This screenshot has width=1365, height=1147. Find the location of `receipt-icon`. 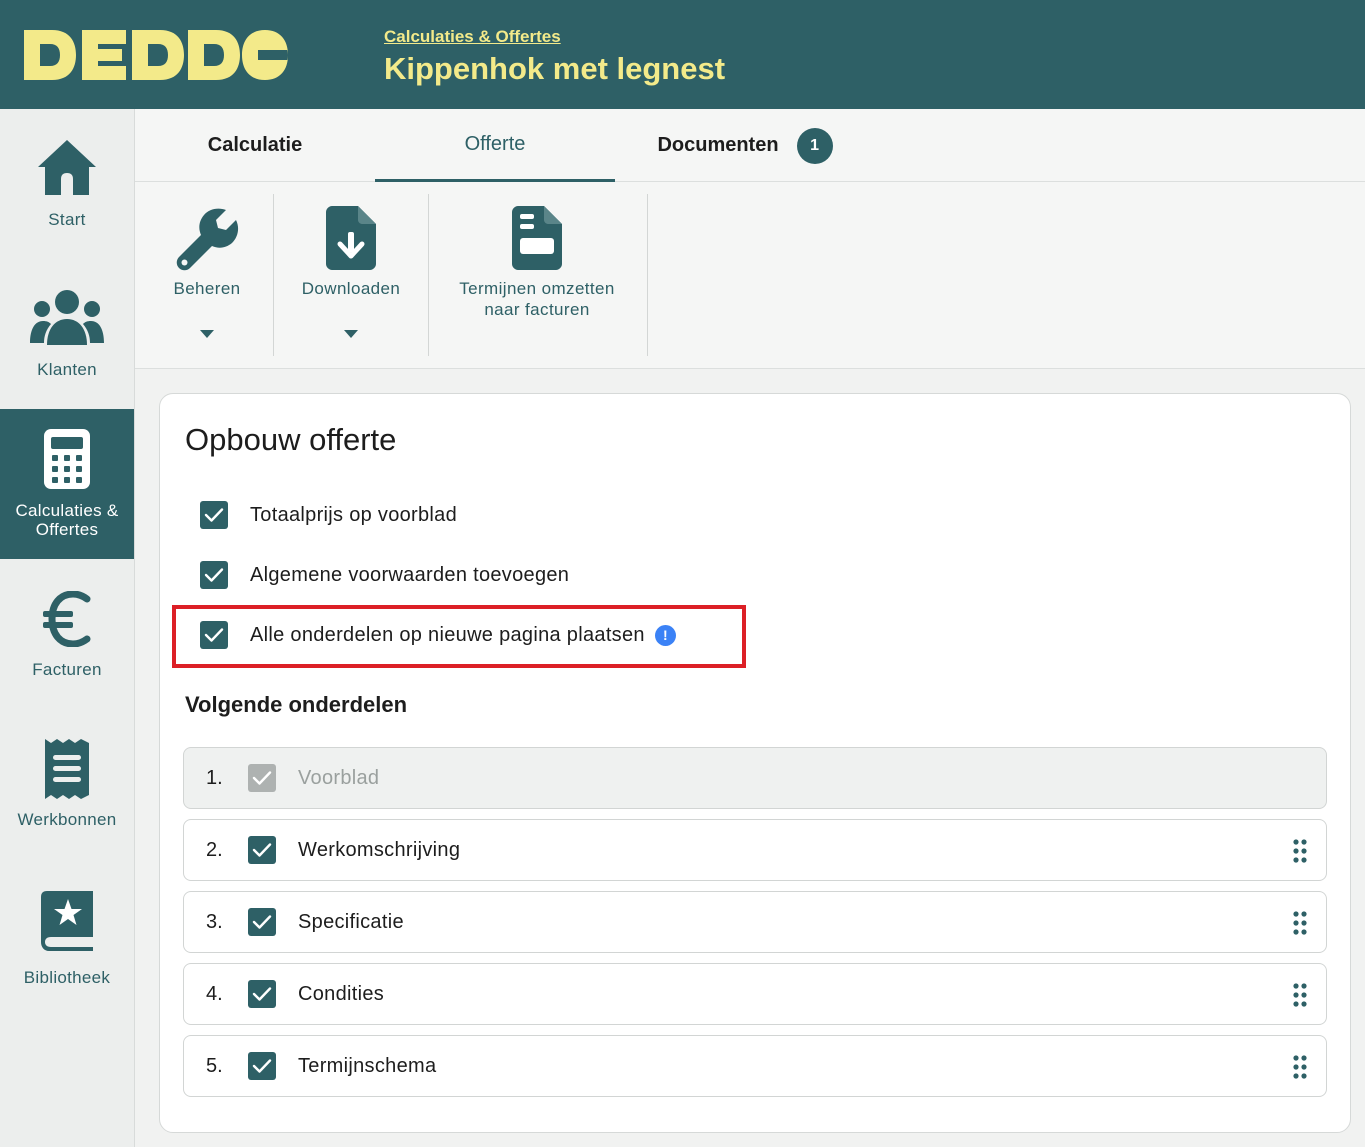

receipt-icon is located at coordinates (67, 769).